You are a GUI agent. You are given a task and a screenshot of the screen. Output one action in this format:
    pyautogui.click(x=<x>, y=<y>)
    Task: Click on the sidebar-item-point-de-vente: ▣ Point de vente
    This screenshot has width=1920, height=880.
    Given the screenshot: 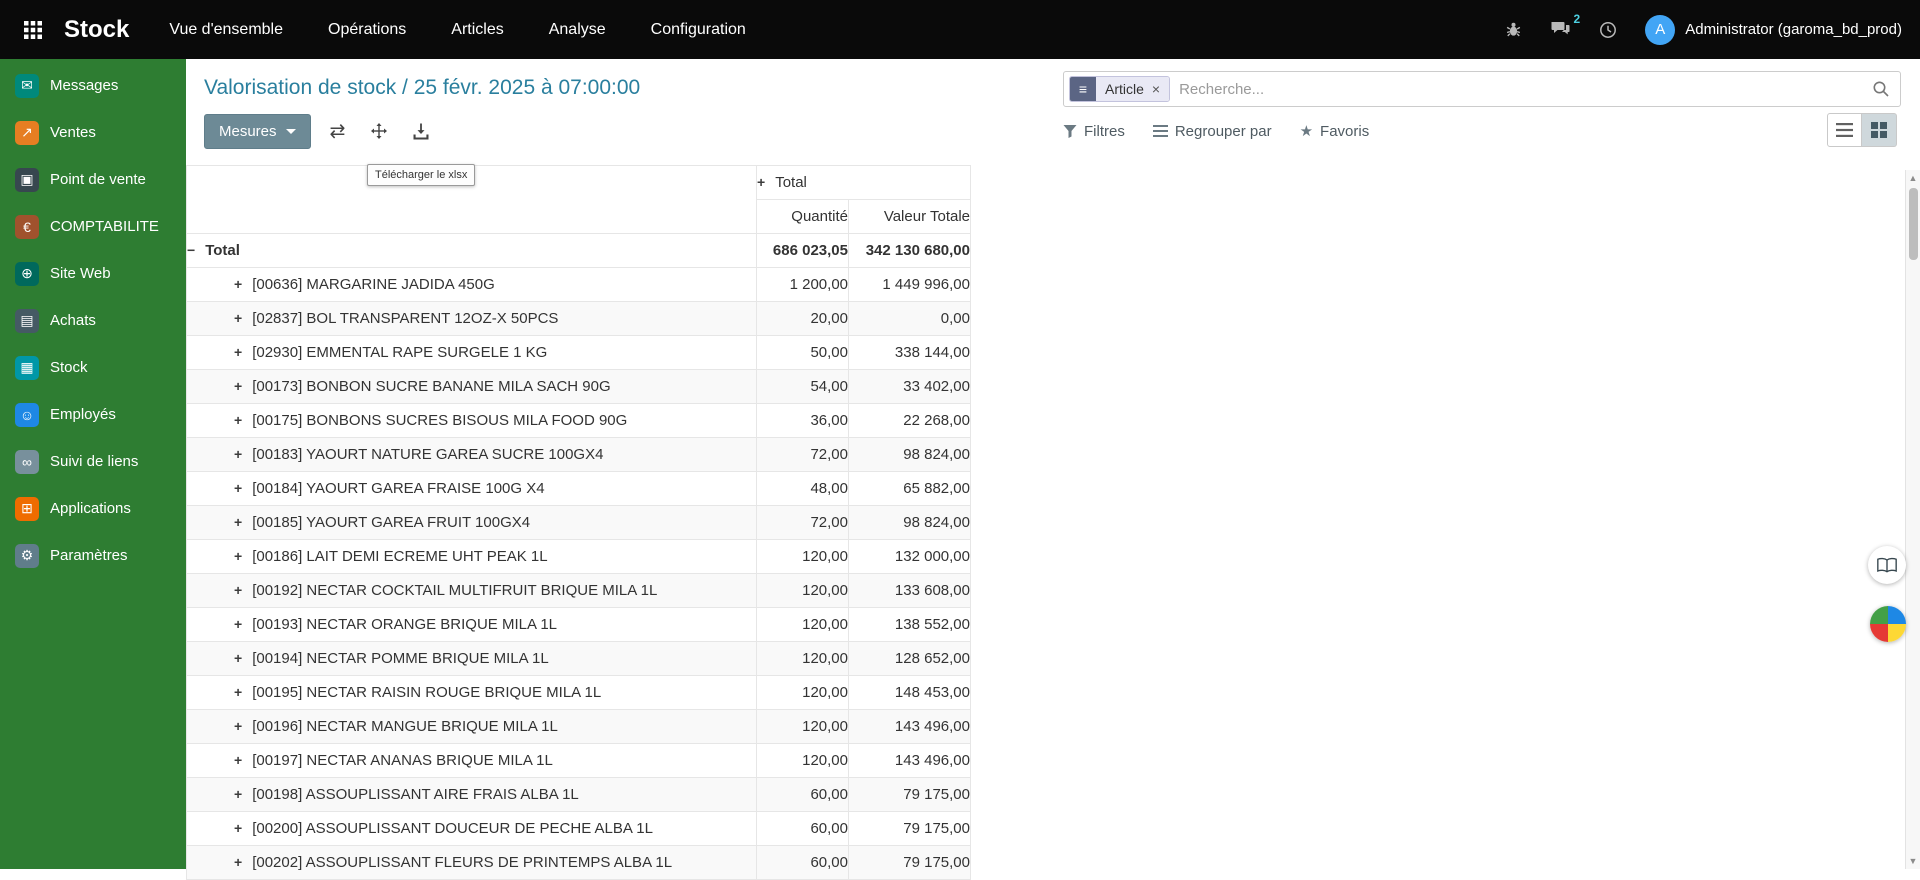 What is the action you would take?
    pyautogui.click(x=93, y=179)
    